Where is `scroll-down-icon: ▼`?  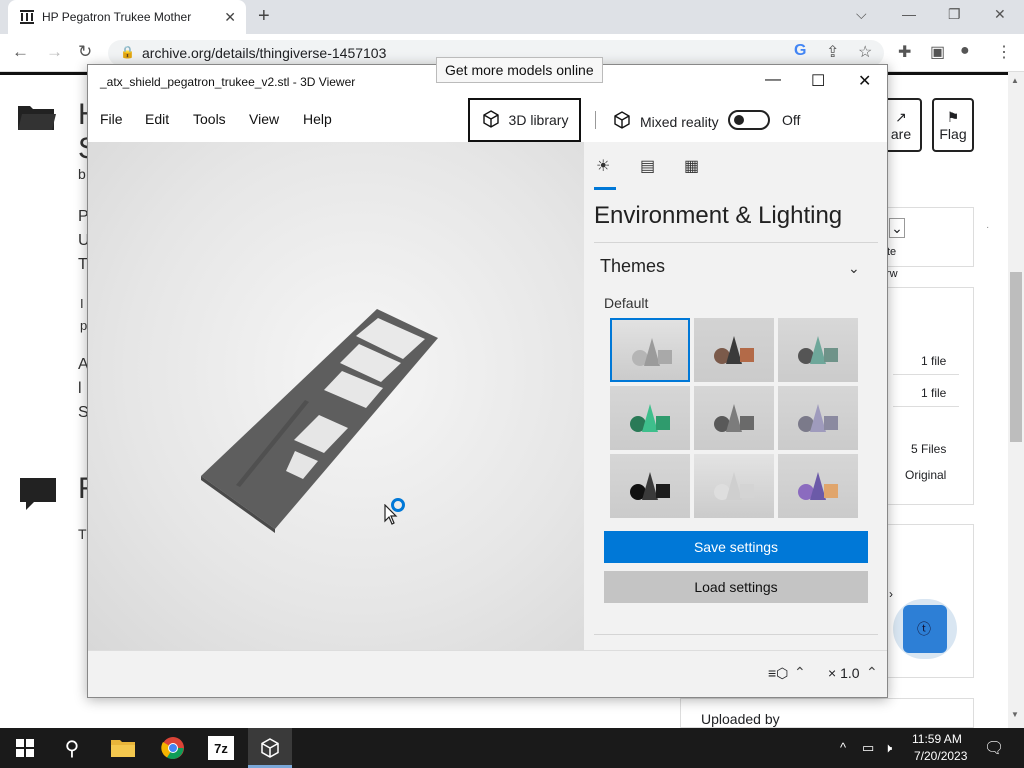 scroll-down-icon: ▼ is located at coordinates (1015, 714).